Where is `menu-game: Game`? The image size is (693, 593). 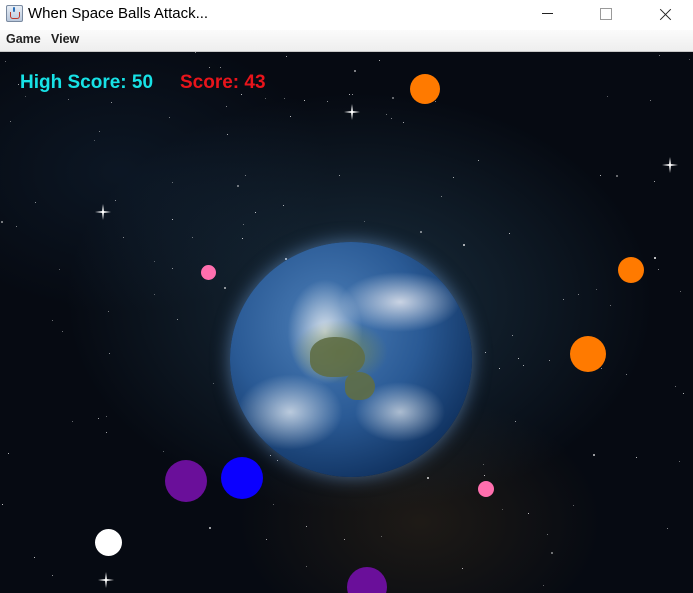
menu-game: Game is located at coordinates (23, 39).